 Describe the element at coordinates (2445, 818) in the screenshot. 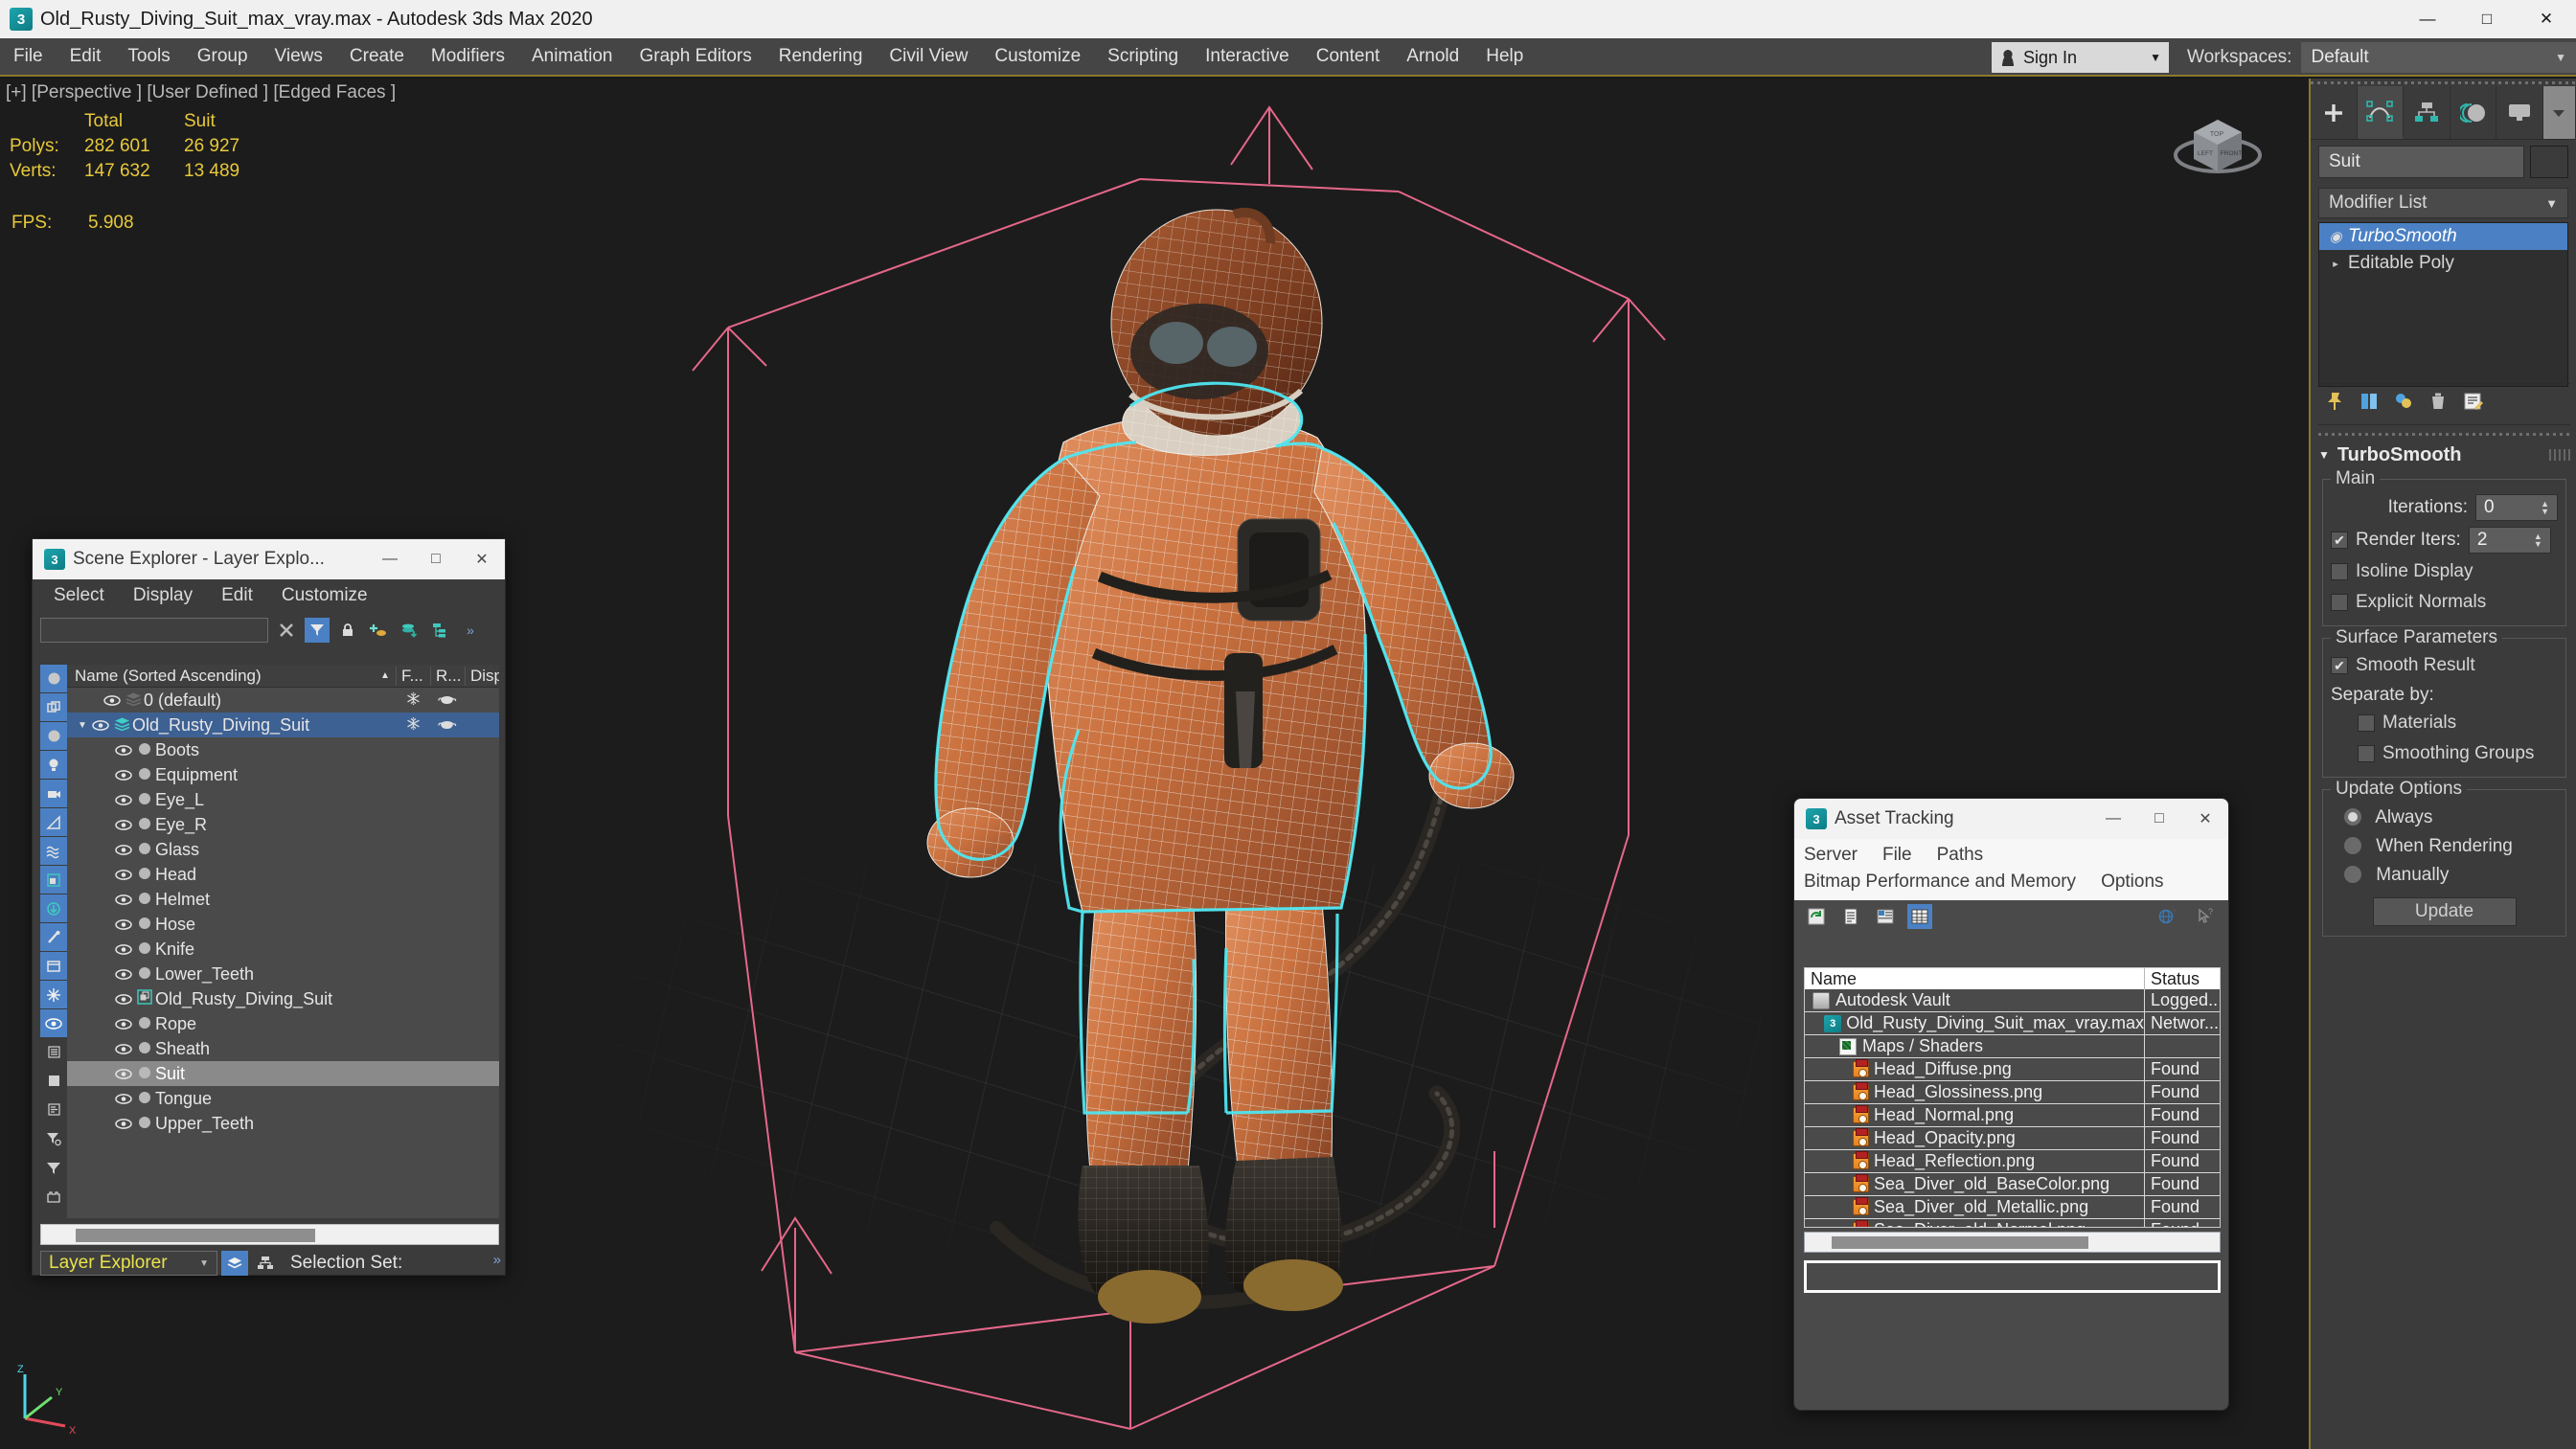

I see `update-always-row: Always` at that location.